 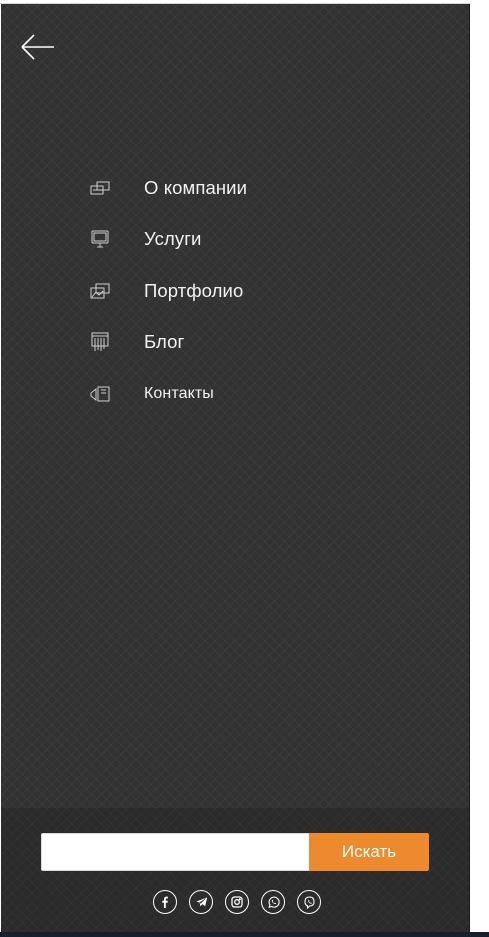 I want to click on company-icon, so click(x=100, y=188).